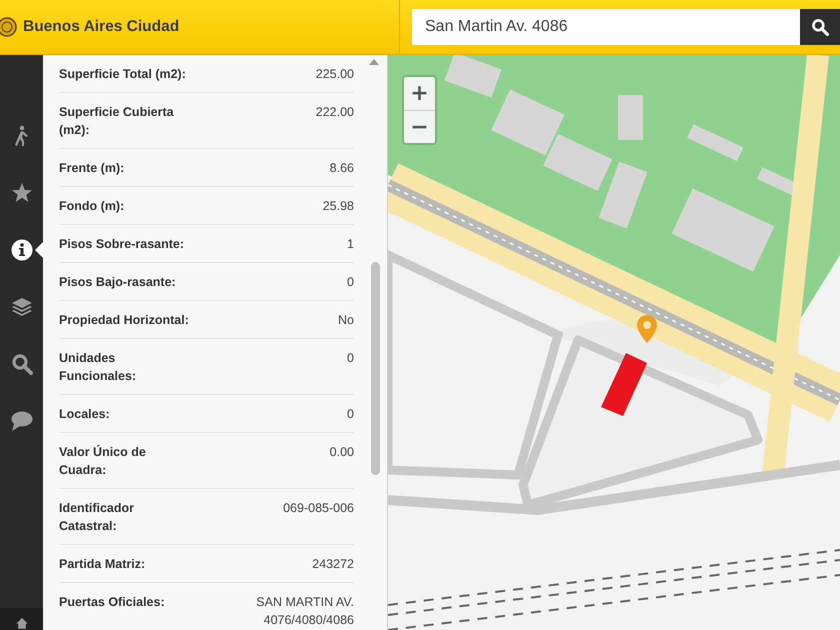  I want to click on field-label: Pisos Bajo-rasante:, so click(117, 282).